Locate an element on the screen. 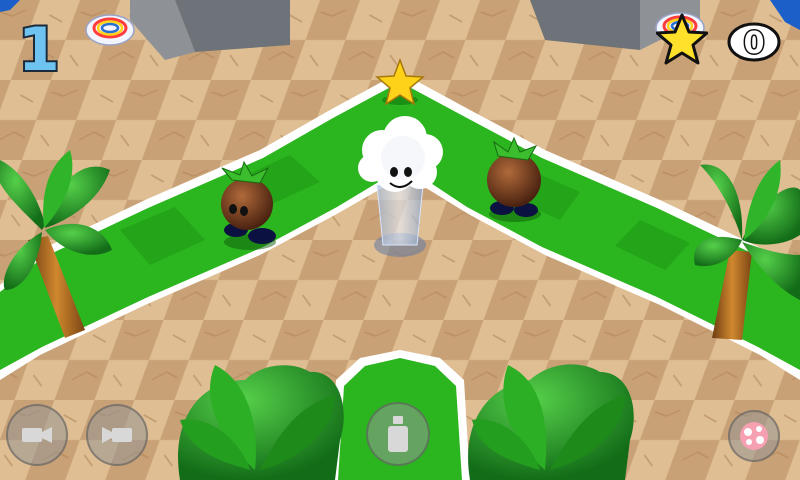 Image resolution: width=800 pixels, height=480 pixels. pink-ability-icon is located at coordinates (754, 436).